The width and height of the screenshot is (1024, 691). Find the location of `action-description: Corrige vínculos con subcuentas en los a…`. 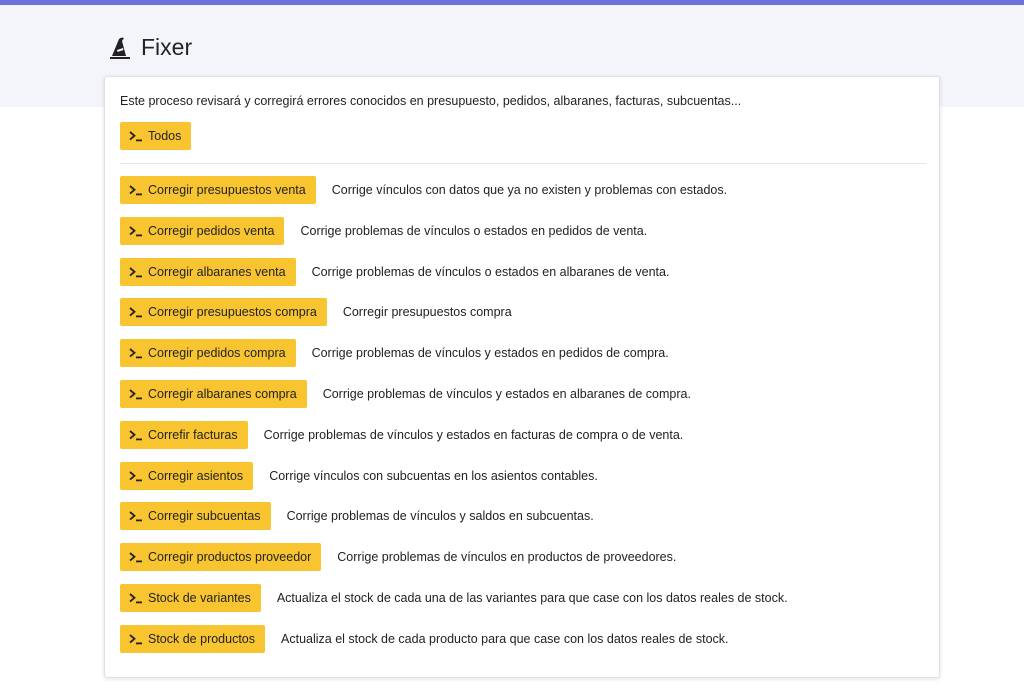

action-description: Corrige vínculos con subcuentas en los a… is located at coordinates (433, 476).